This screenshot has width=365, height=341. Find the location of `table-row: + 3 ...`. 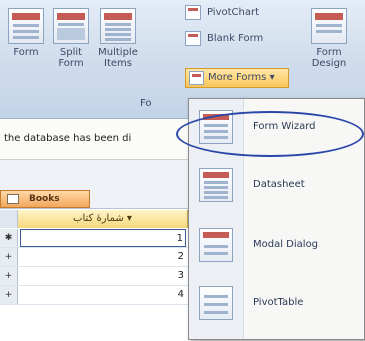

table-row: + 3 ... is located at coordinates (100, 276).